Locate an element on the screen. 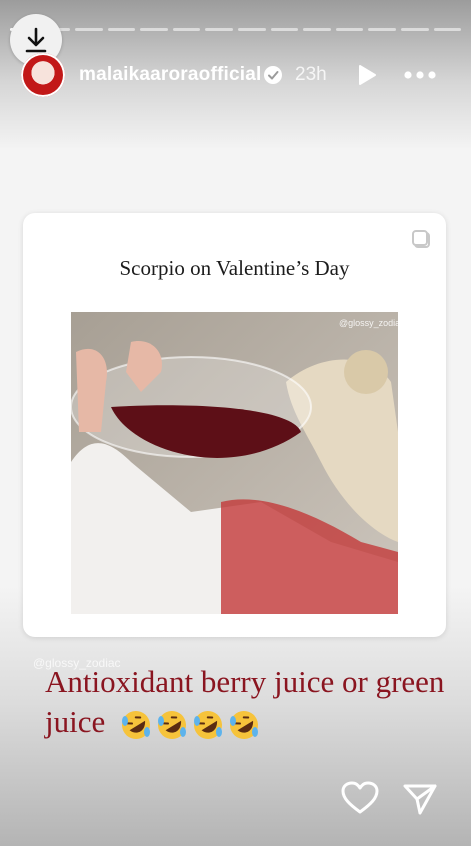  story-caption: Antioxidant berry juice or green juice is located at coordinates (252, 702).